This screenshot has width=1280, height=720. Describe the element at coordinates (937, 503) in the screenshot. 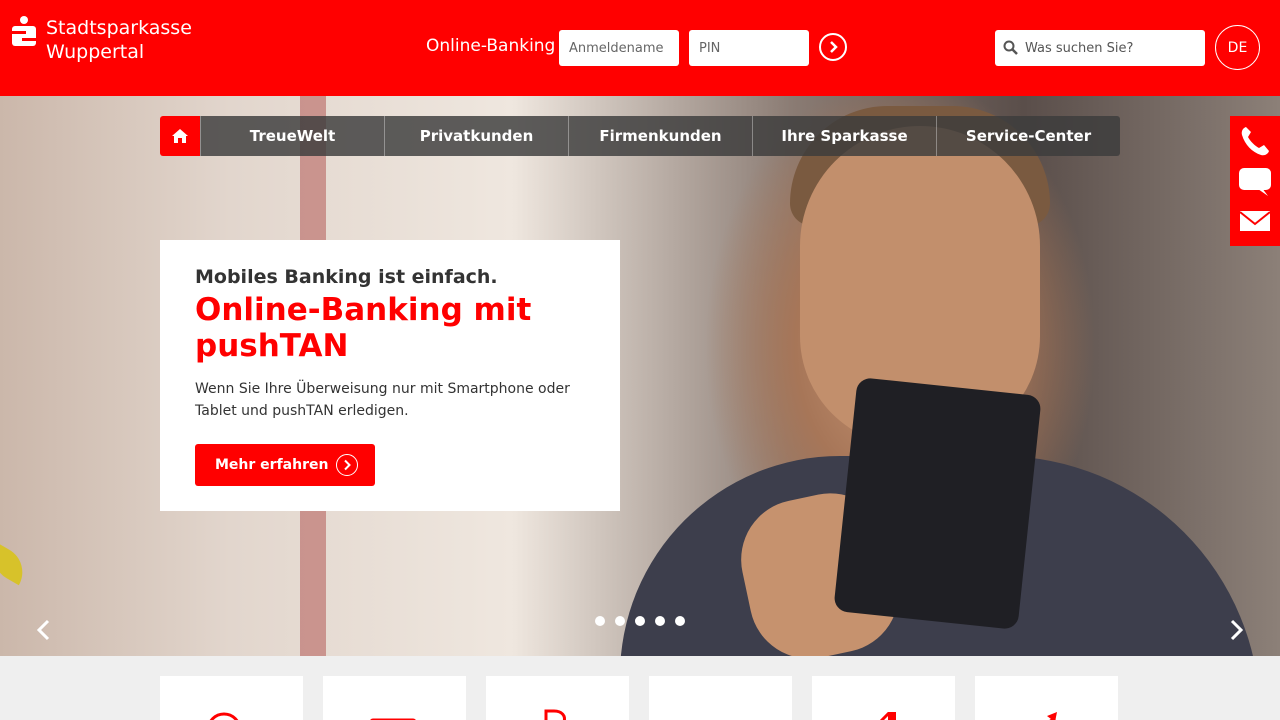

I see `smartphone` at that location.